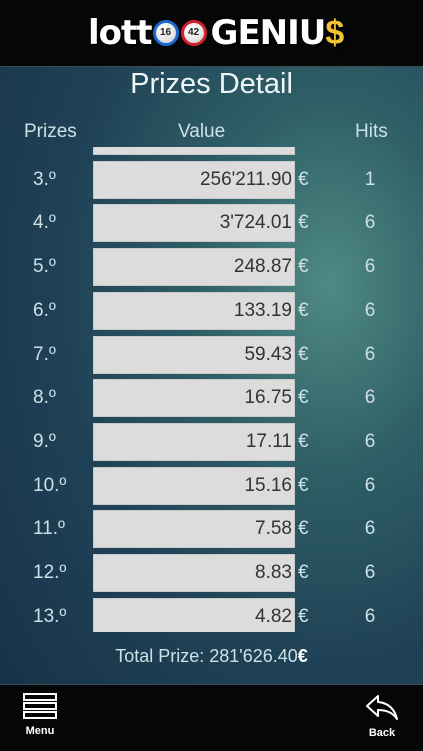  Describe the element at coordinates (206, 656) in the screenshot. I see `total-prize-label: Total Prize: 281'626.40` at that location.